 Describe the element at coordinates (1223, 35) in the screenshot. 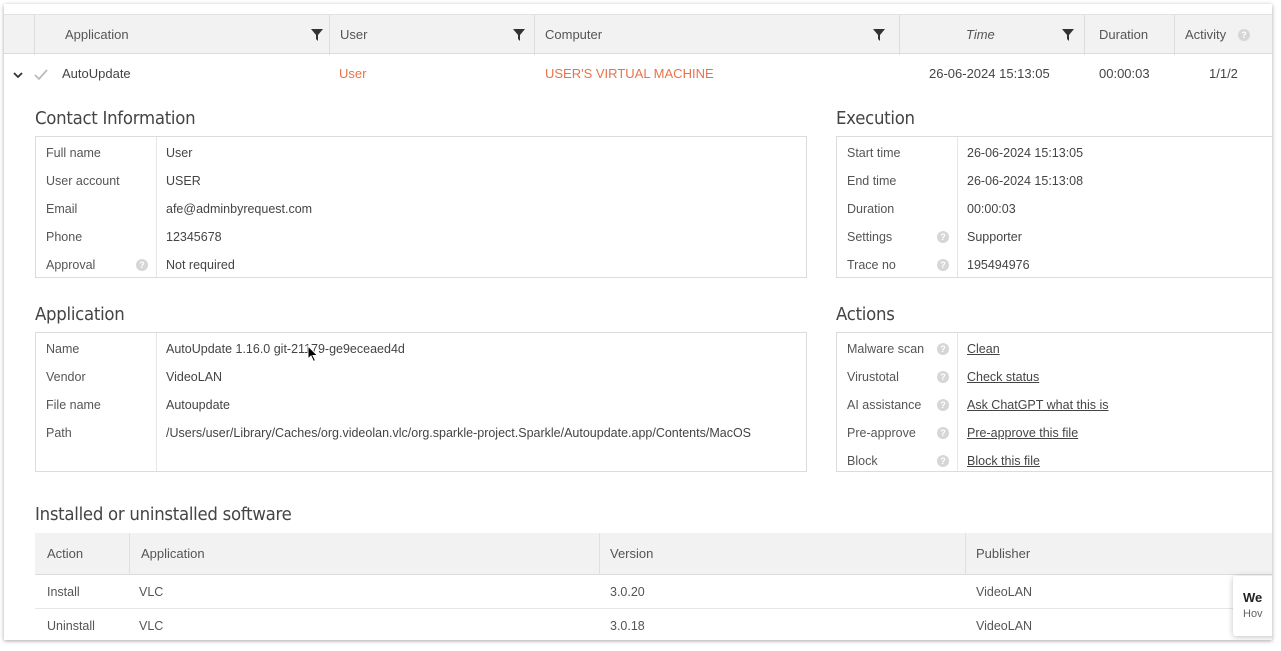

I see `column-activity: Activity ?` at that location.